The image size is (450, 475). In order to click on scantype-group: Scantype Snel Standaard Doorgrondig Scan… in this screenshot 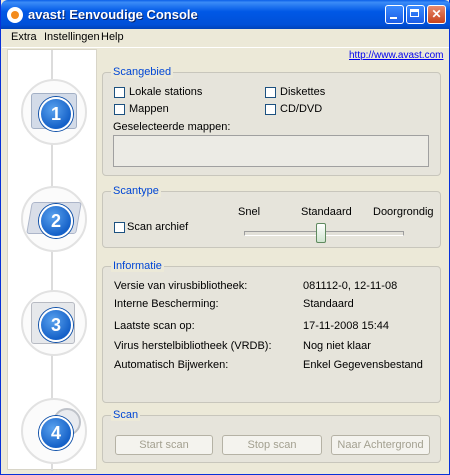, I will do `click(271, 216)`.